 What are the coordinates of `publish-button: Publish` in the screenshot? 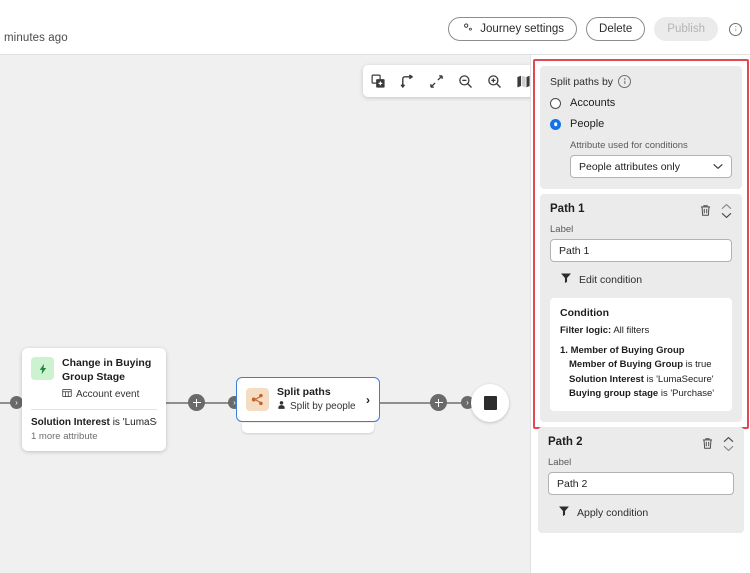 It's located at (686, 29).